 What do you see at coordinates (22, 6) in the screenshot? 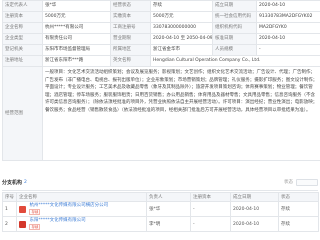
I see `info-label: 法定代表人` at bounding box center [22, 6].